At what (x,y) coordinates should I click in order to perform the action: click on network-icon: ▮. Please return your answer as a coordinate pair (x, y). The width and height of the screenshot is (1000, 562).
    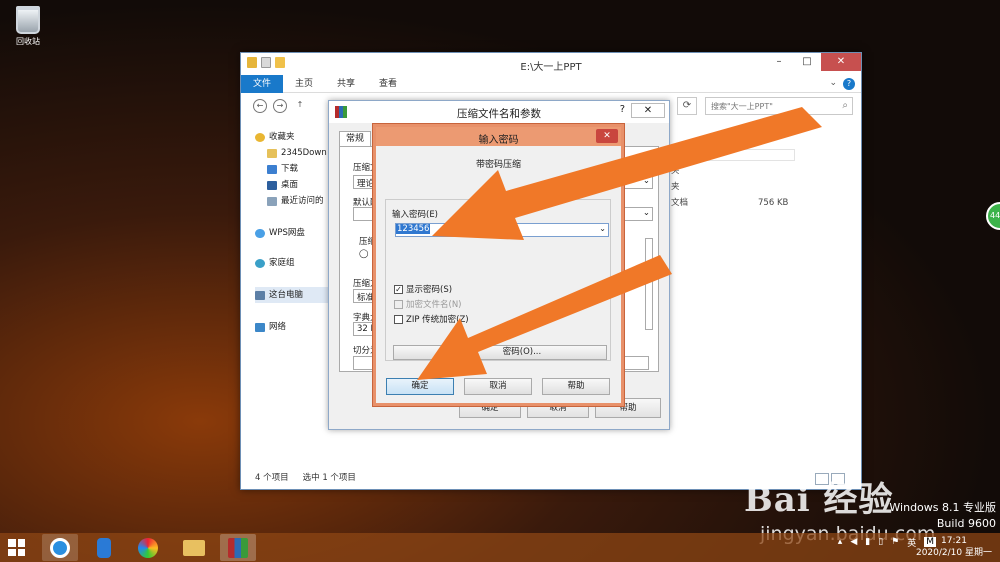
    Looking at the image, I should click on (867, 542).